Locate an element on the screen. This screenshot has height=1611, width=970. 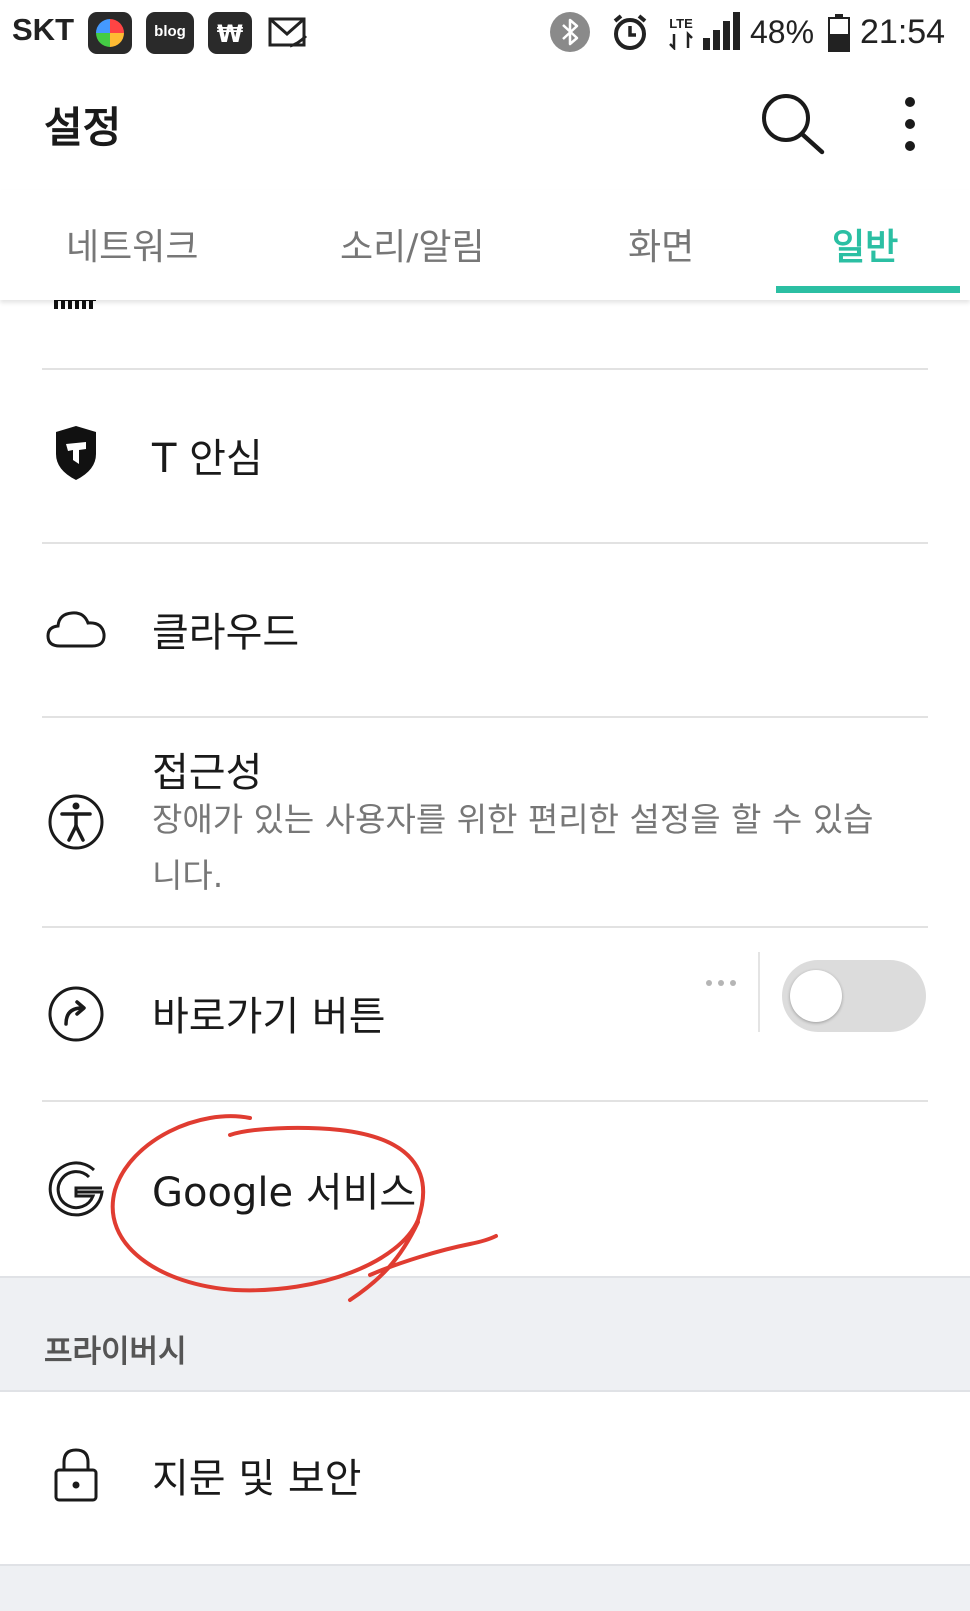
more-dots-icon is located at coordinates (721, 983).